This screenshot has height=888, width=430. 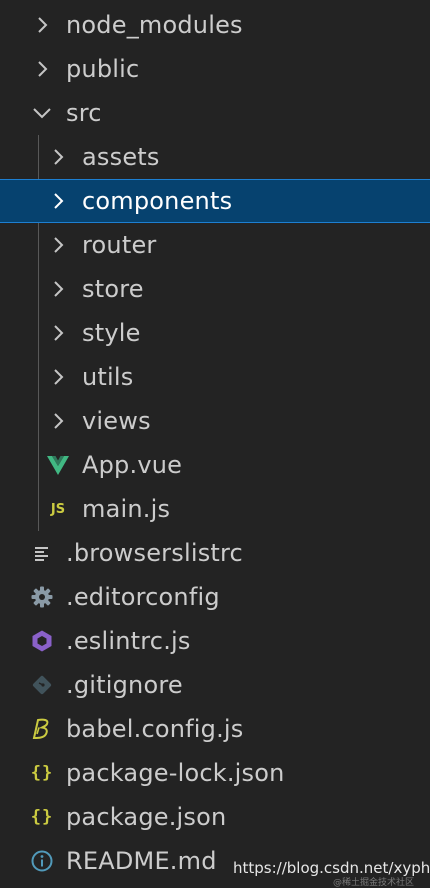 I want to click on tree-item-main-js: JS main.js, so click(x=215, y=509).